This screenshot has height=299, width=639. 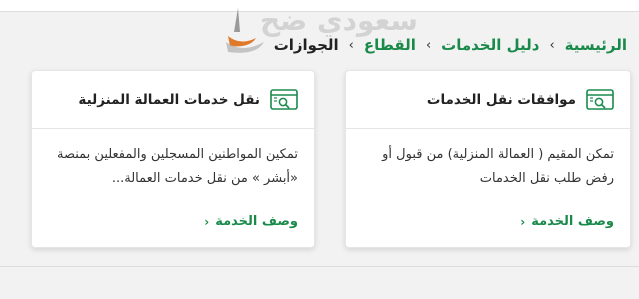 What do you see at coordinates (596, 45) in the screenshot?
I see `breadcrumb-home: الرئيسية` at bounding box center [596, 45].